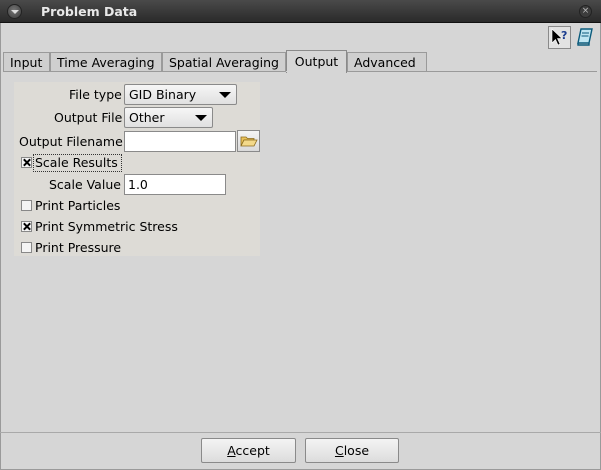  Describe the element at coordinates (231, 450) in the screenshot. I see `accept-mnemonic: A` at that location.